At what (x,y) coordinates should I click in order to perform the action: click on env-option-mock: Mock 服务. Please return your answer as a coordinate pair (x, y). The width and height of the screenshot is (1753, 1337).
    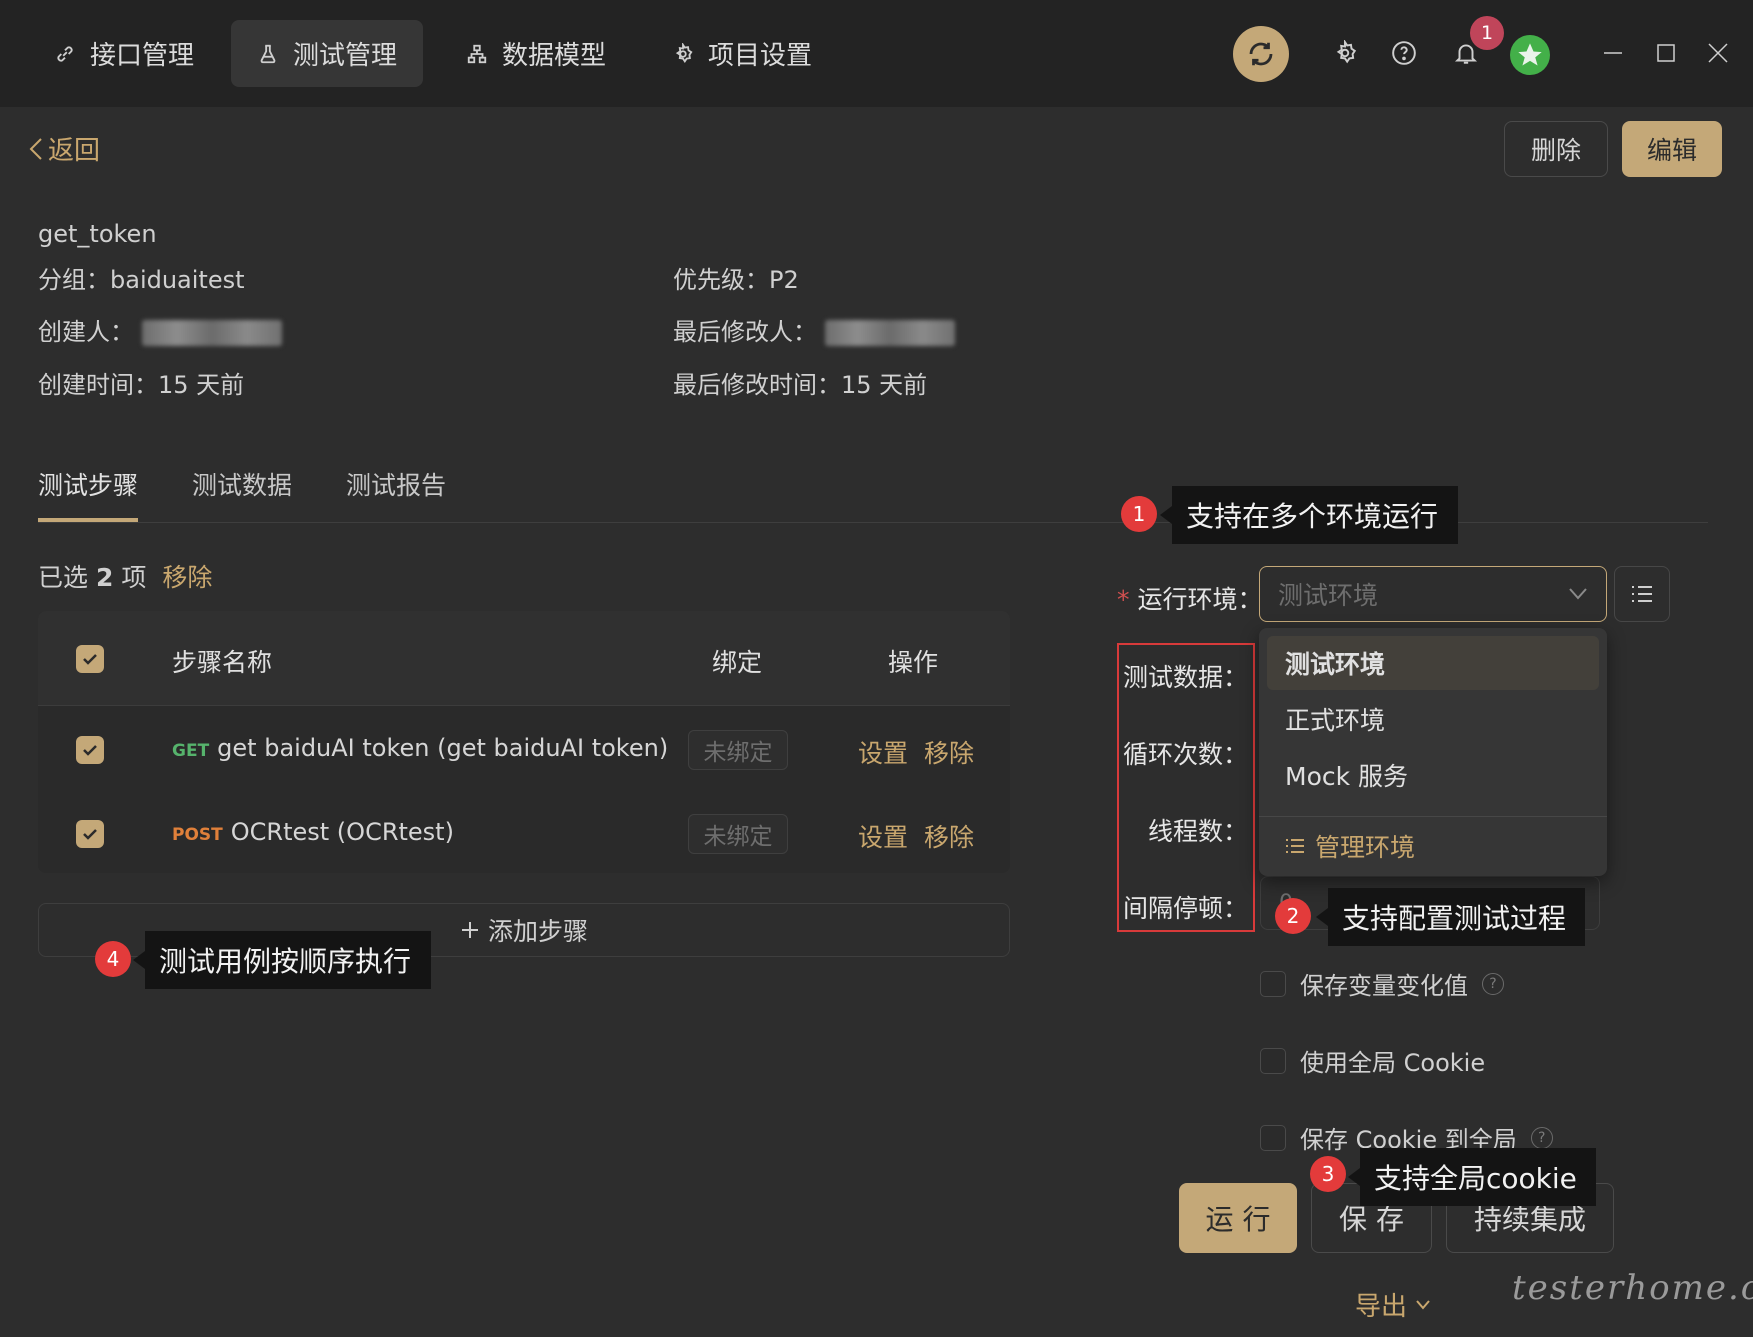
    Looking at the image, I should click on (1433, 775).